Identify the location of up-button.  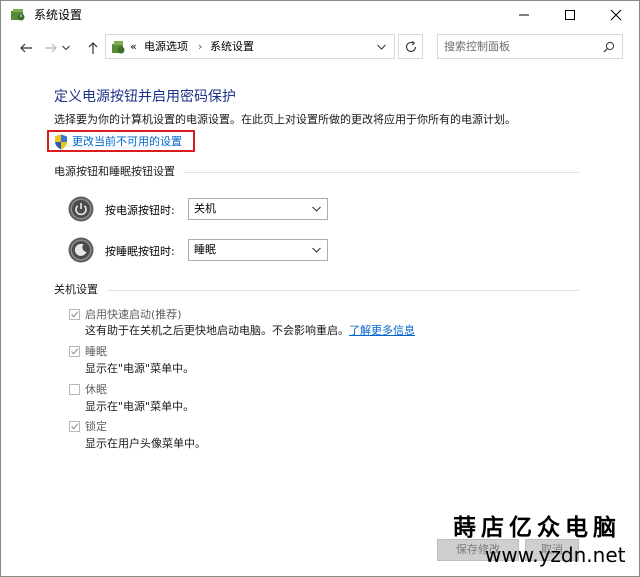
(94, 48).